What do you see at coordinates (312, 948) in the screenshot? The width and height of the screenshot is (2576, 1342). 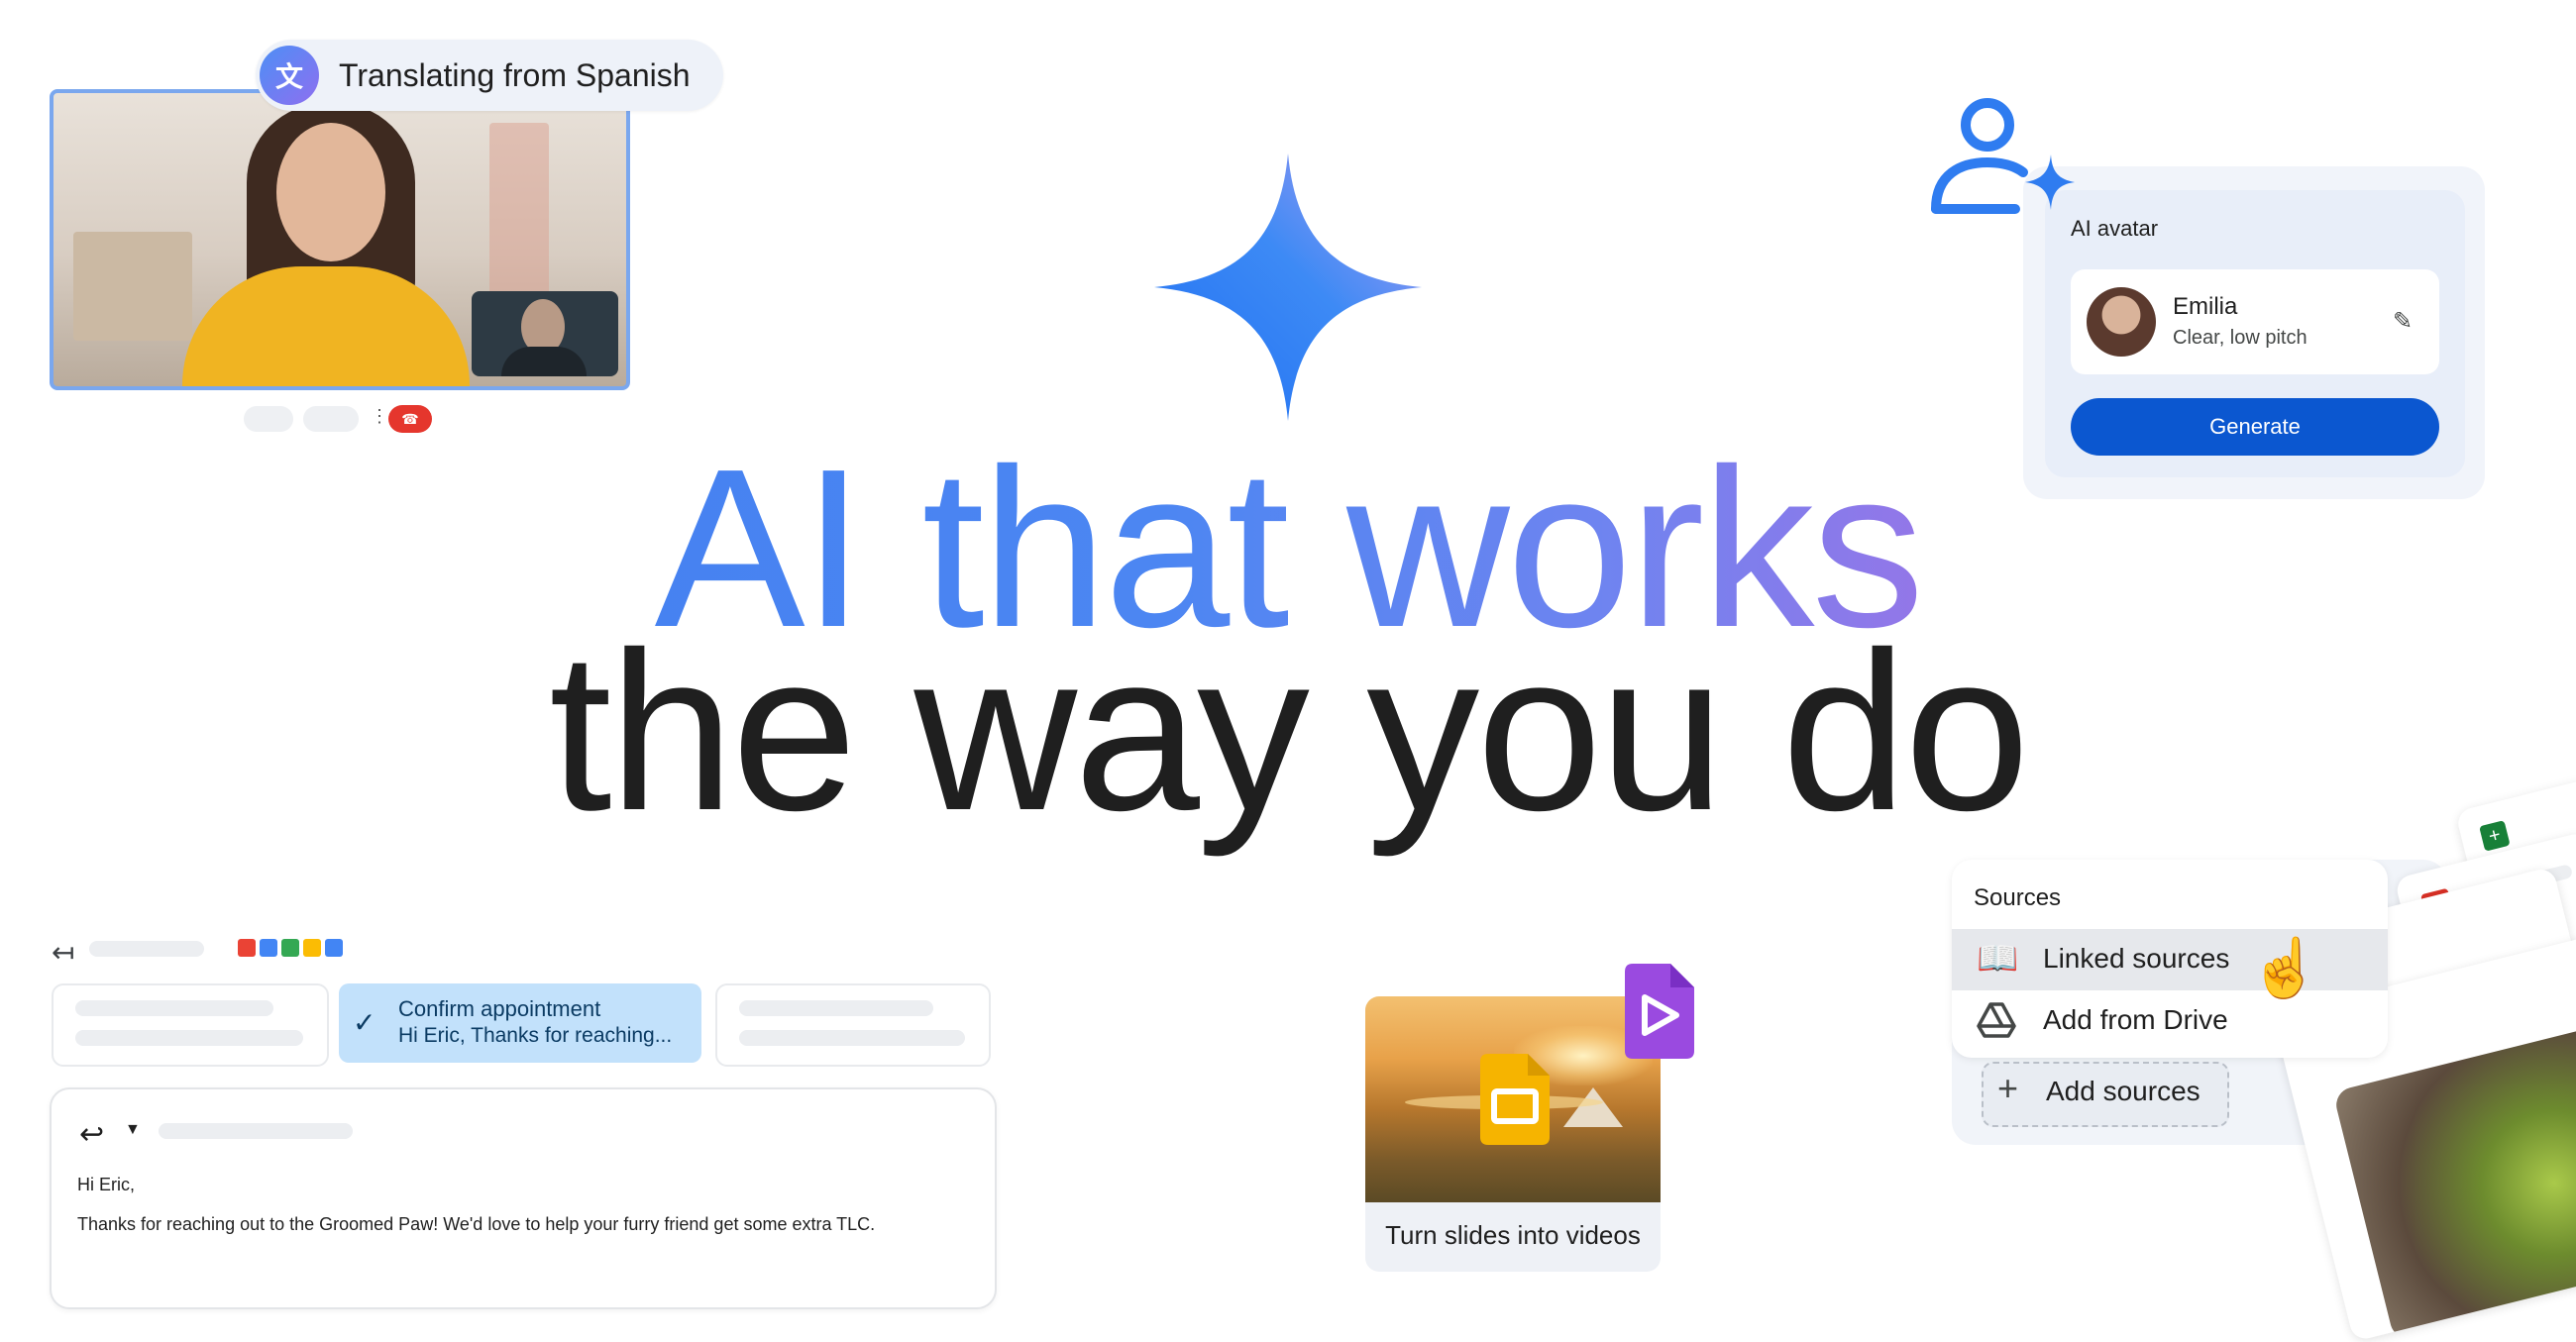 I see `slides-icon` at bounding box center [312, 948].